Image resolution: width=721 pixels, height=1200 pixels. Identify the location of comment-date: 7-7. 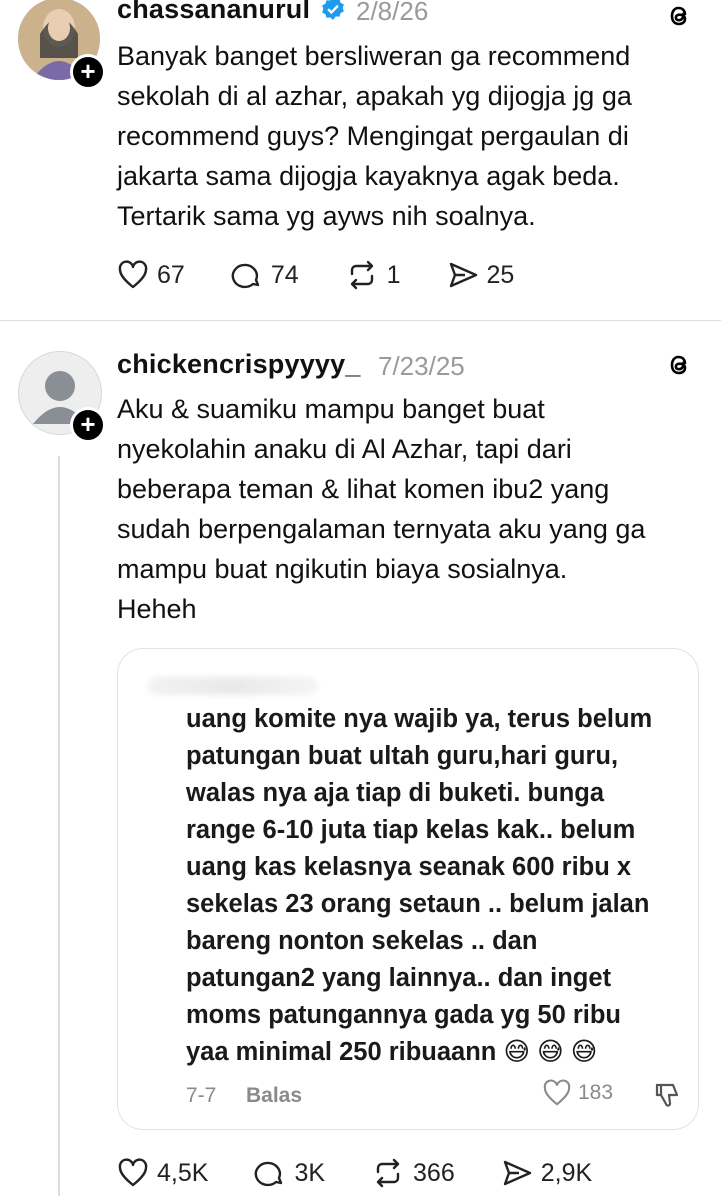
(201, 1095).